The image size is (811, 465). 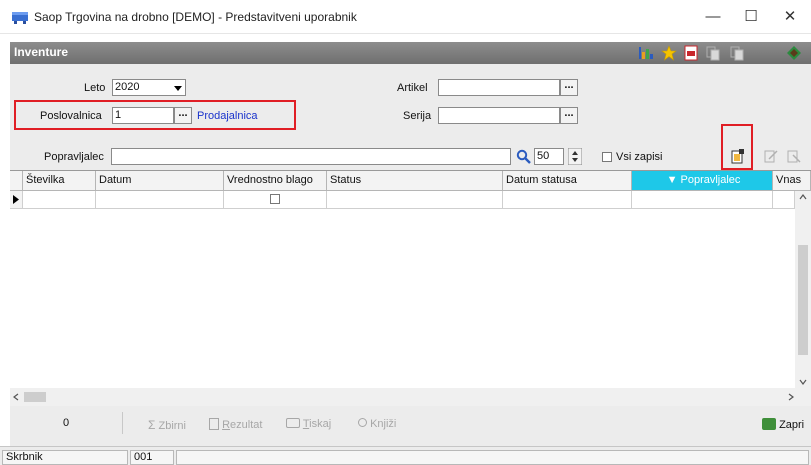 What do you see at coordinates (152, 425) in the screenshot?
I see `sigma-icon: Σ` at bounding box center [152, 425].